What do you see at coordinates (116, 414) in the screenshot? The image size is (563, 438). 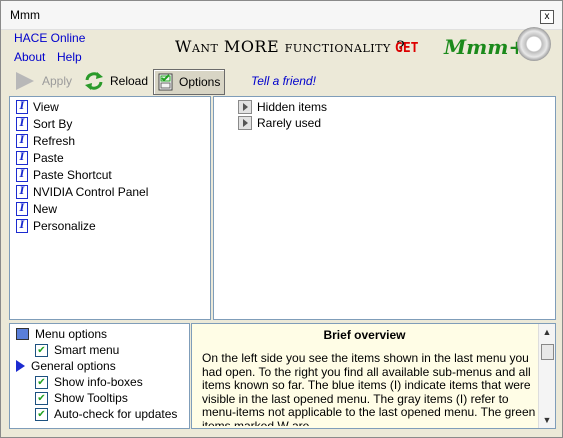 I see `auto-check-label: Auto-check for updates` at bounding box center [116, 414].